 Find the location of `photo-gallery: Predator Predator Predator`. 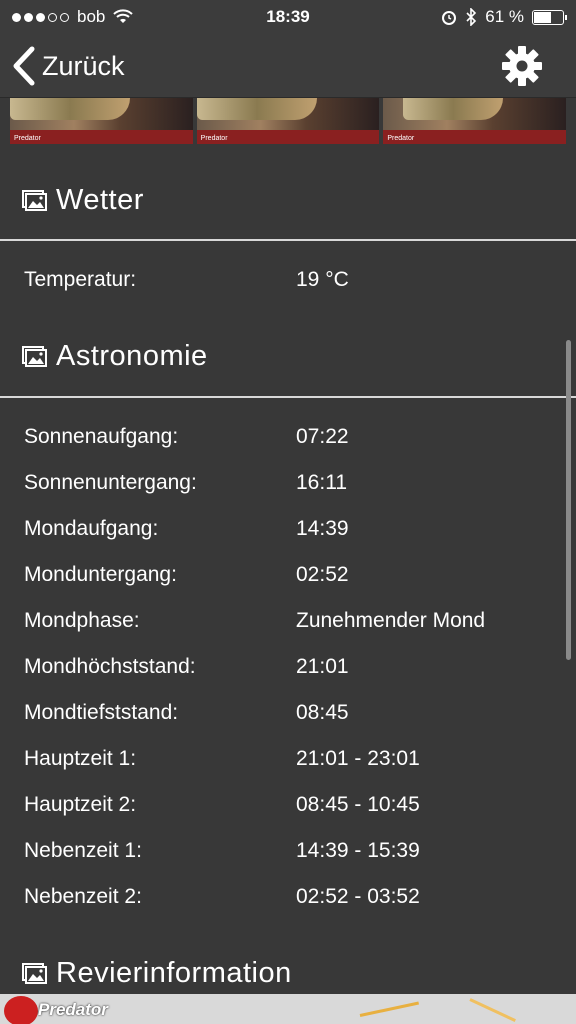

photo-gallery: Predator Predator Predator is located at coordinates (288, 121).